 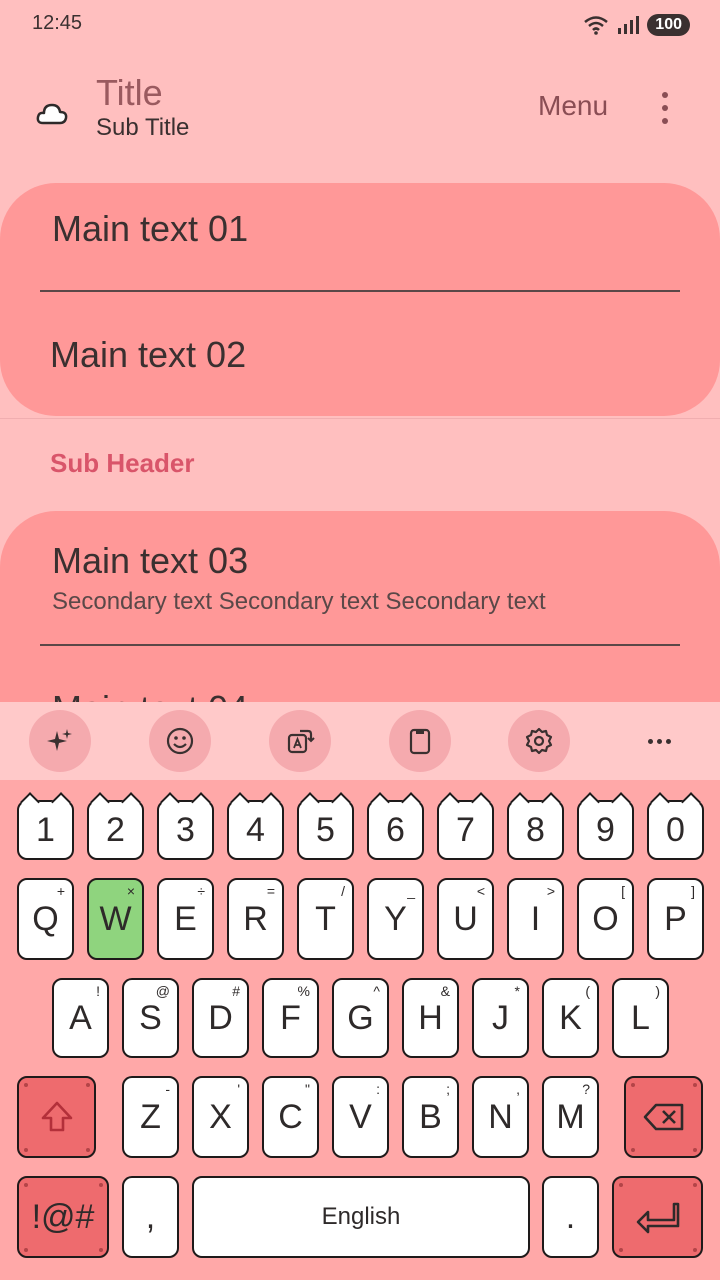 What do you see at coordinates (535, 919) in the screenshot?
I see `key-i: I >` at bounding box center [535, 919].